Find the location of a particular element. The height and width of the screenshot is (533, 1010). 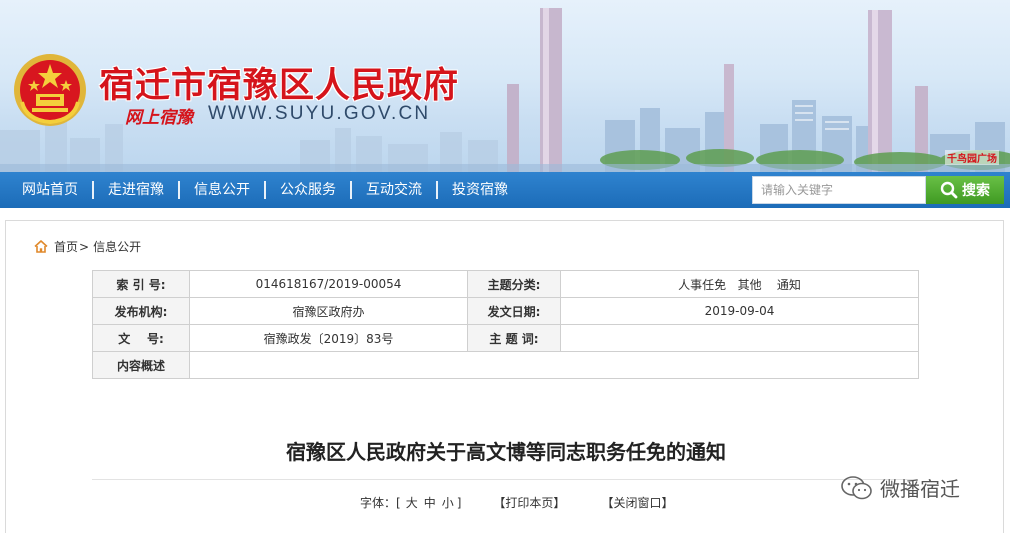

search-button-label: 搜索 is located at coordinates (976, 191).